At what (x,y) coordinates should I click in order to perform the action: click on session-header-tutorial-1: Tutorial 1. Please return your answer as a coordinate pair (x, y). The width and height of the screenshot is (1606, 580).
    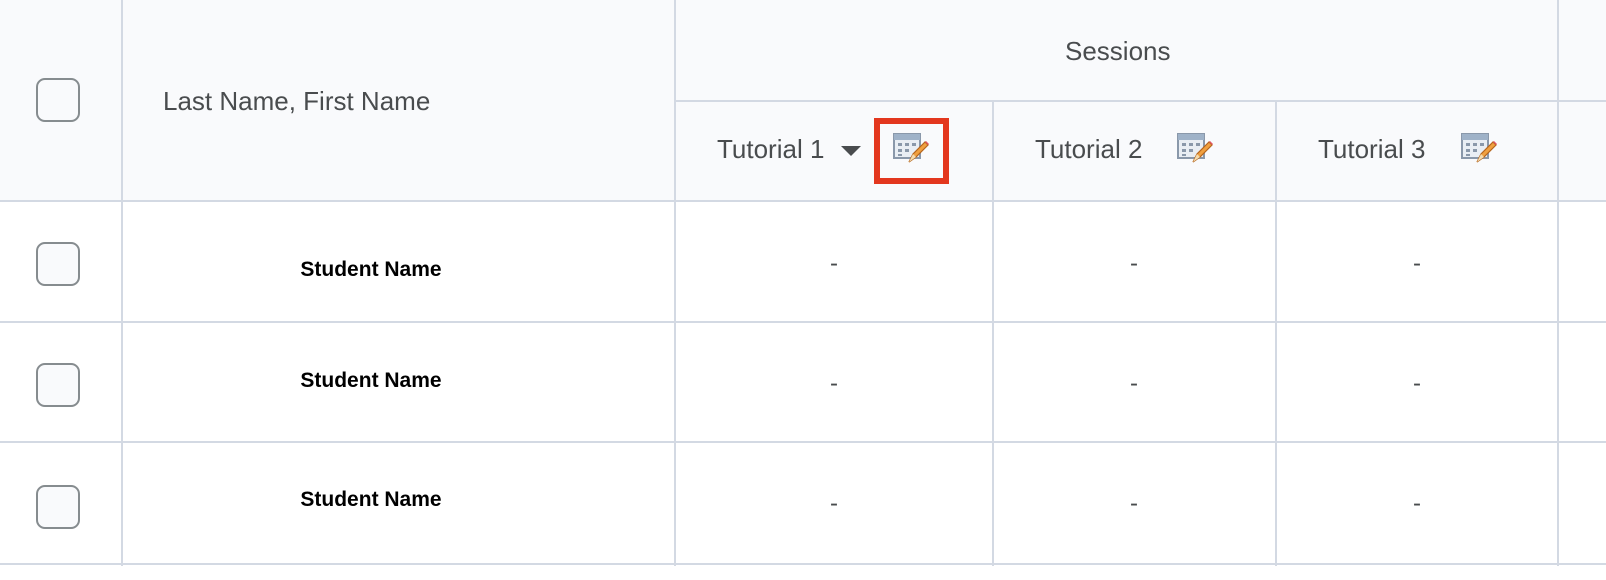
    Looking at the image, I should click on (770, 149).